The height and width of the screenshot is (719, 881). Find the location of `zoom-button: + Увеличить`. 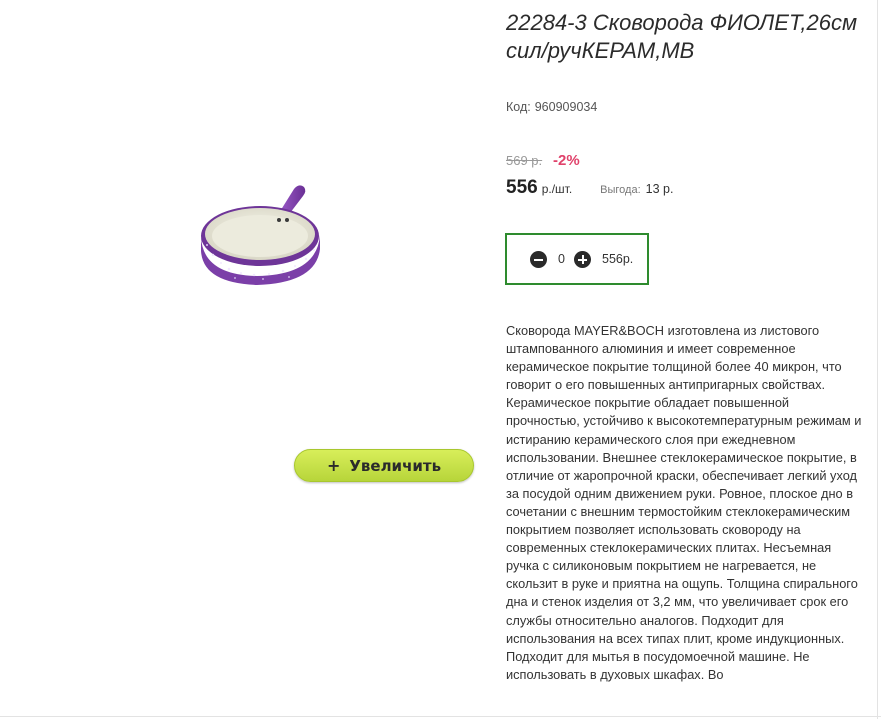

zoom-button: + Увеличить is located at coordinates (384, 465).